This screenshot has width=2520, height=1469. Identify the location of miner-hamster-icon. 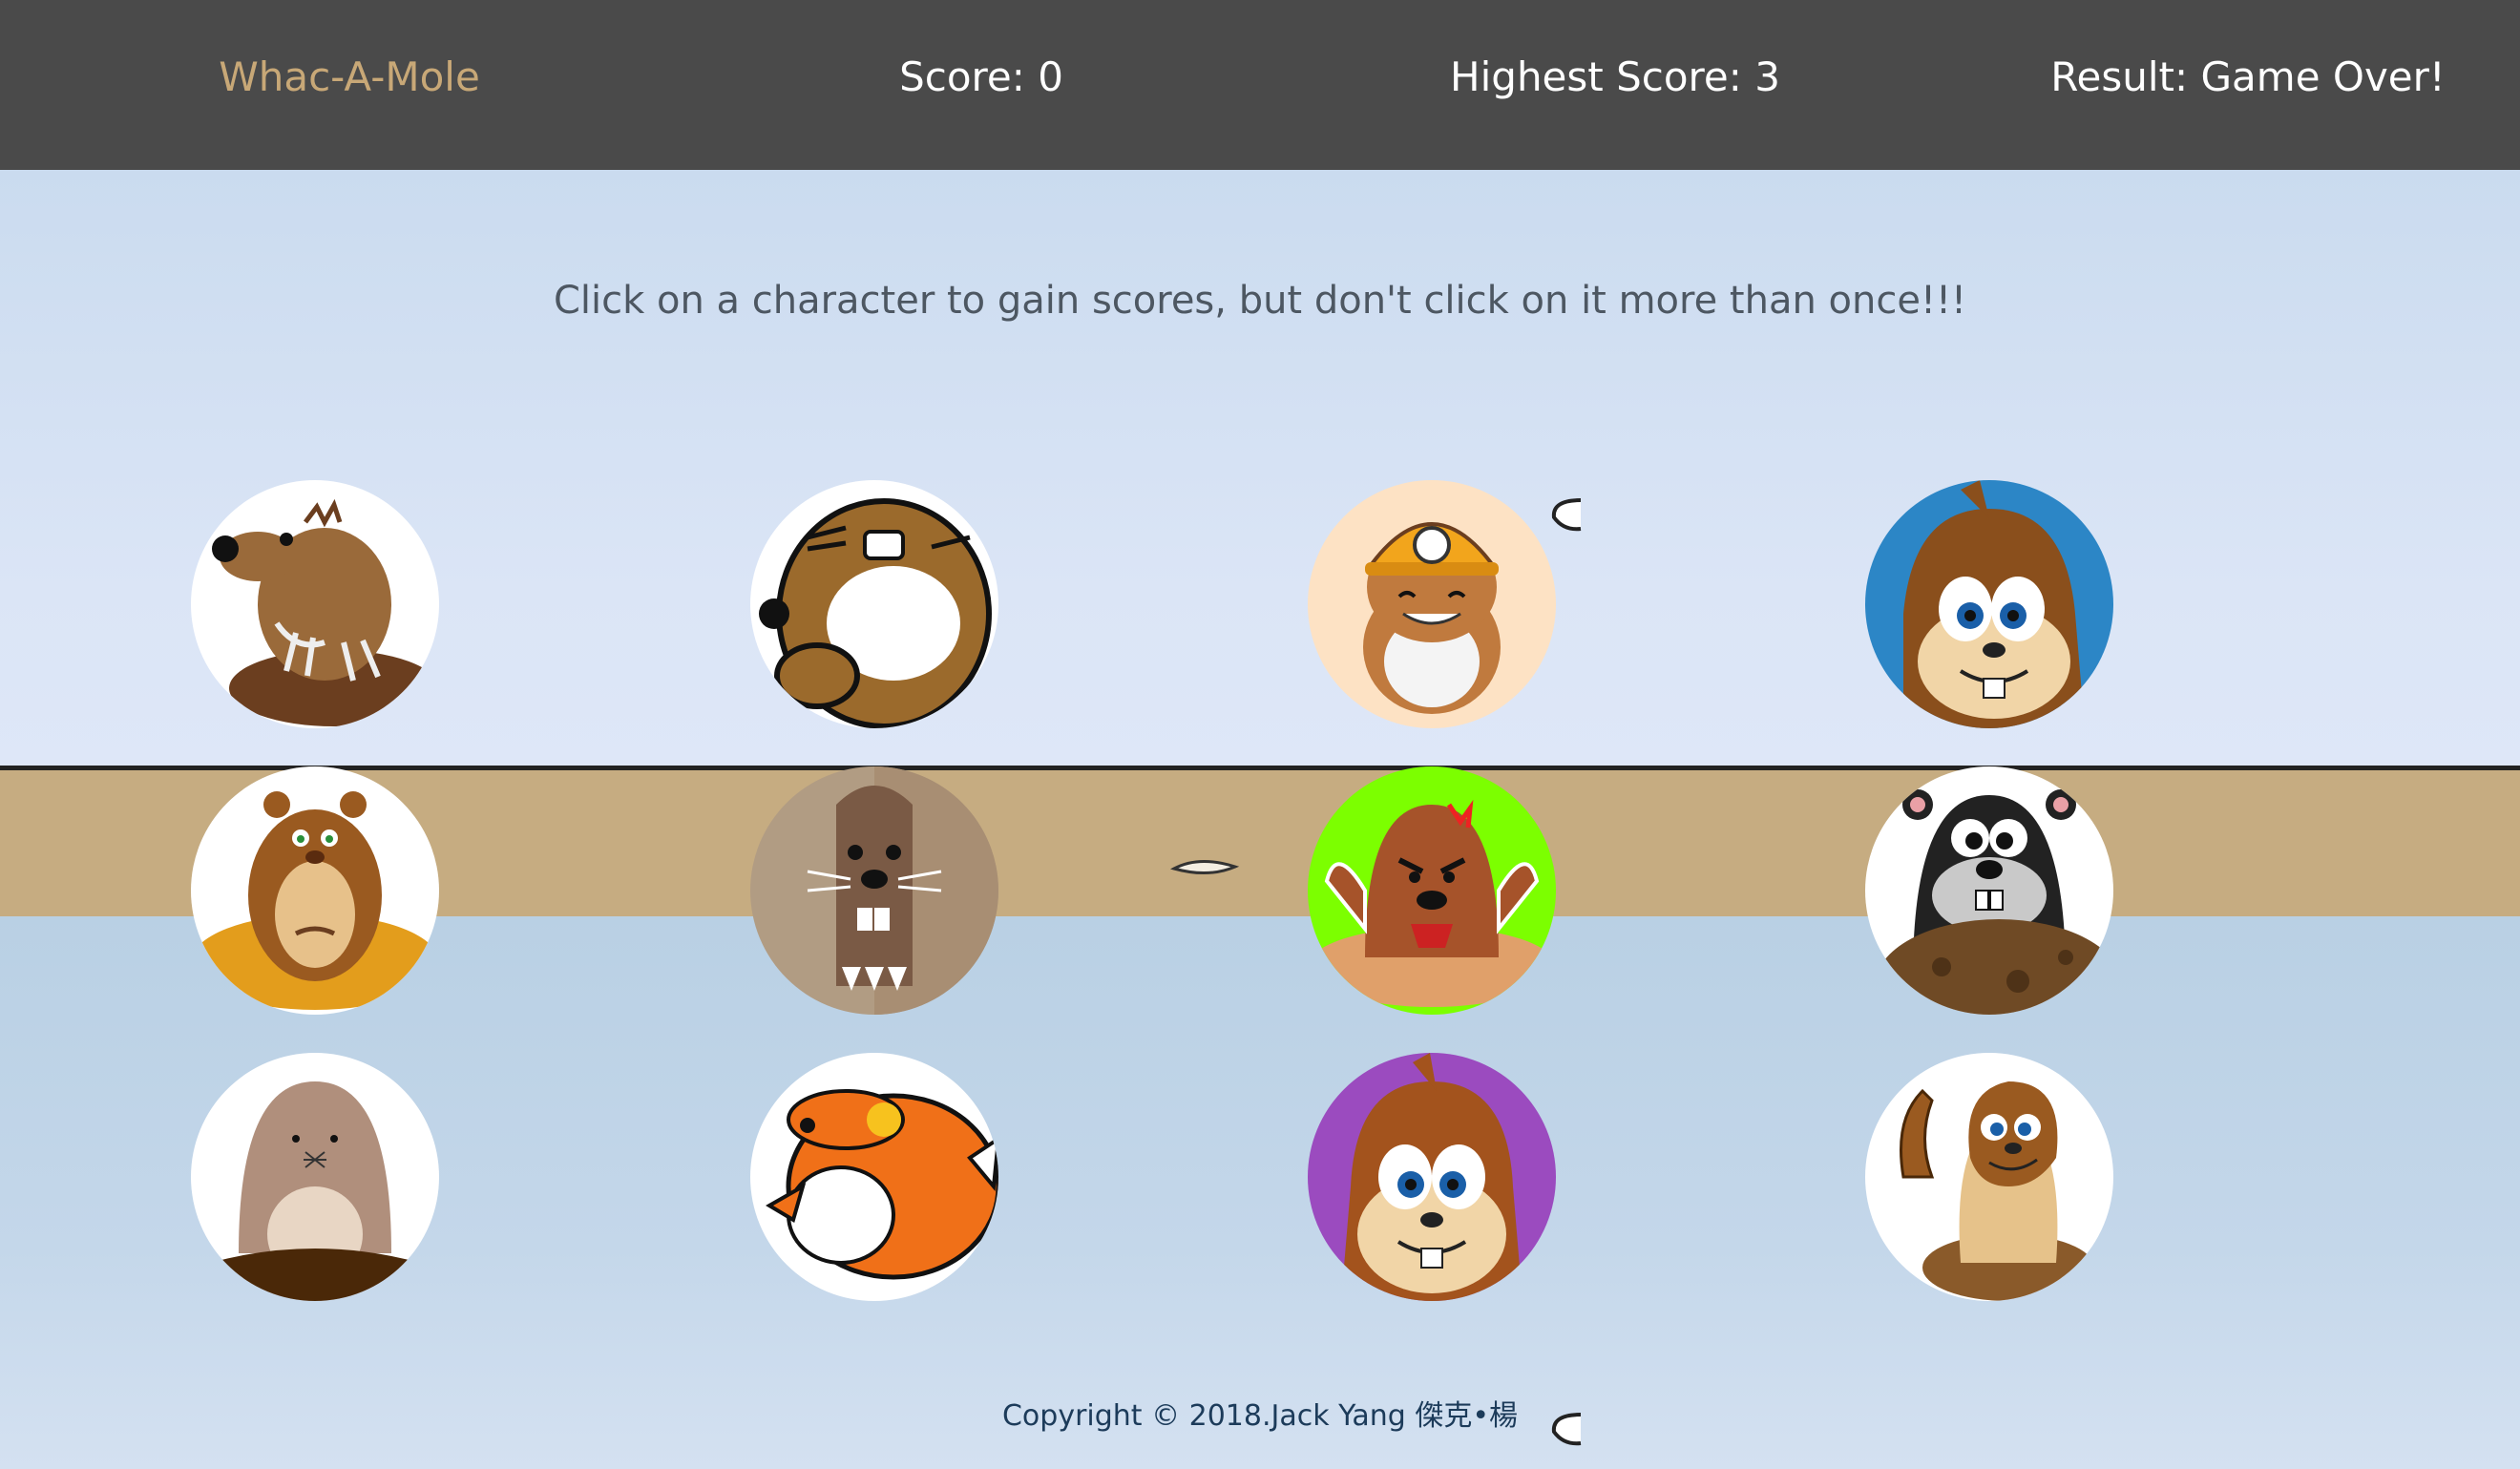
(1432, 618).